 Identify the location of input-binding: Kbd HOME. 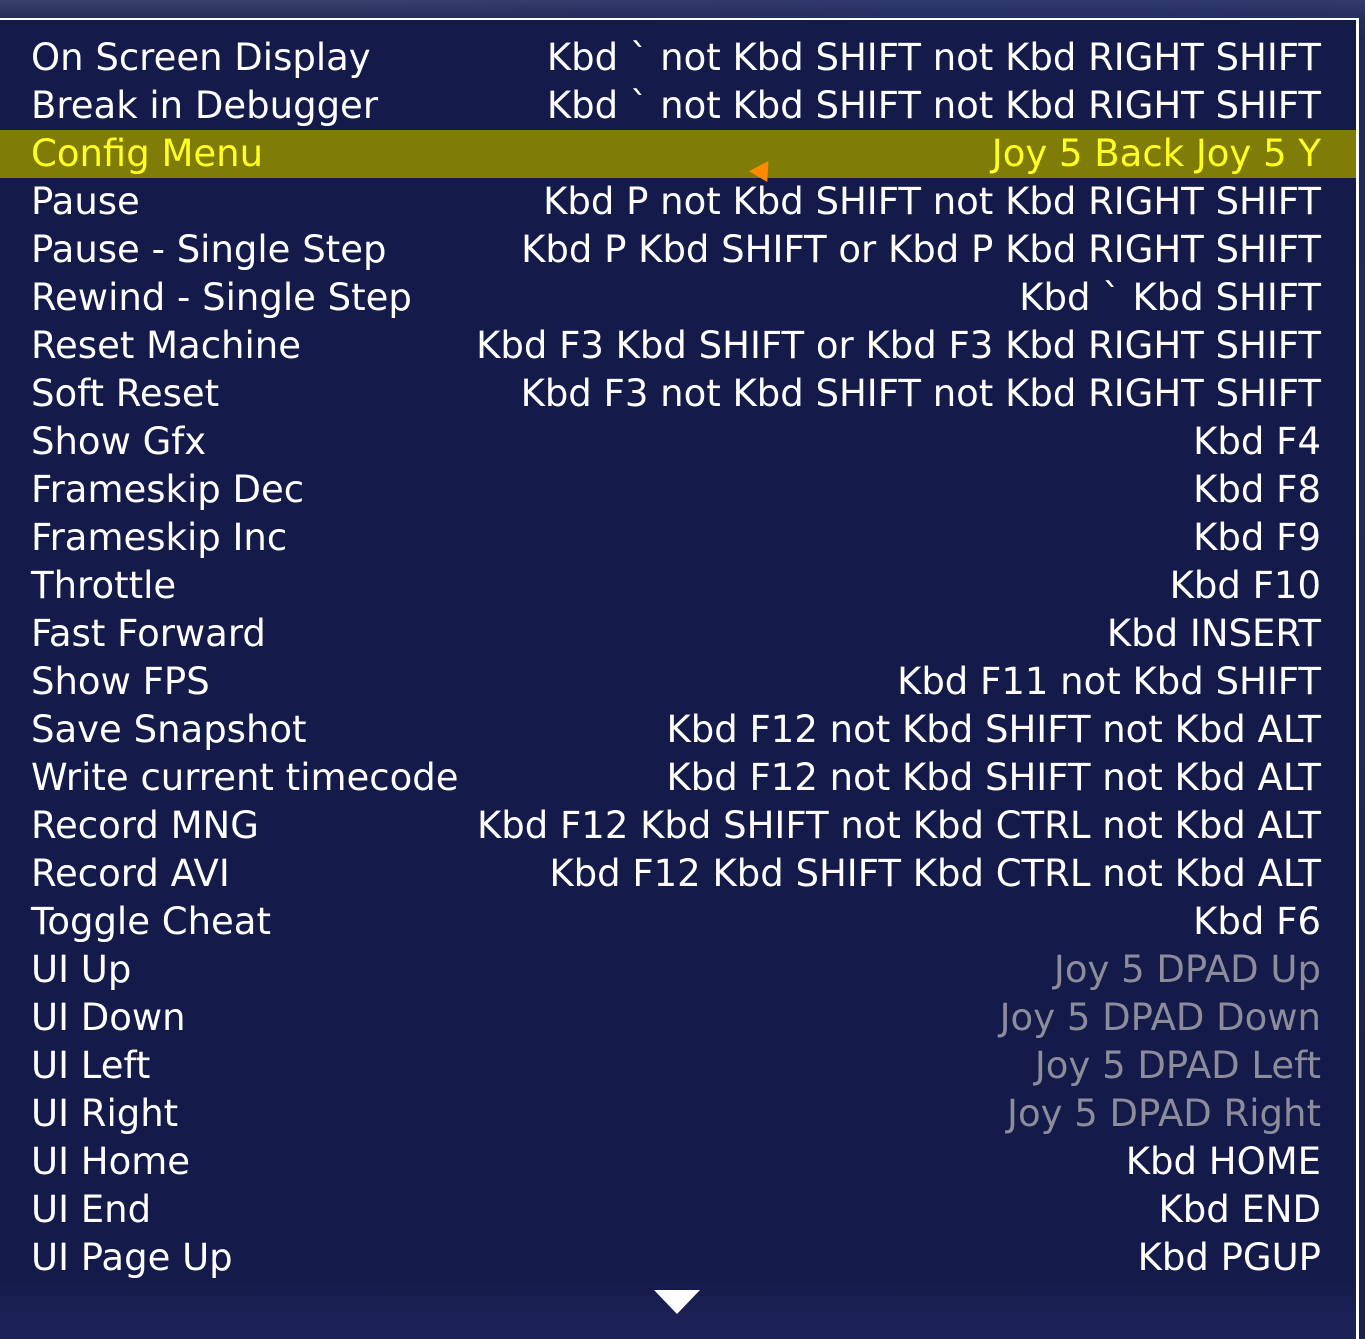
(1223, 1161).